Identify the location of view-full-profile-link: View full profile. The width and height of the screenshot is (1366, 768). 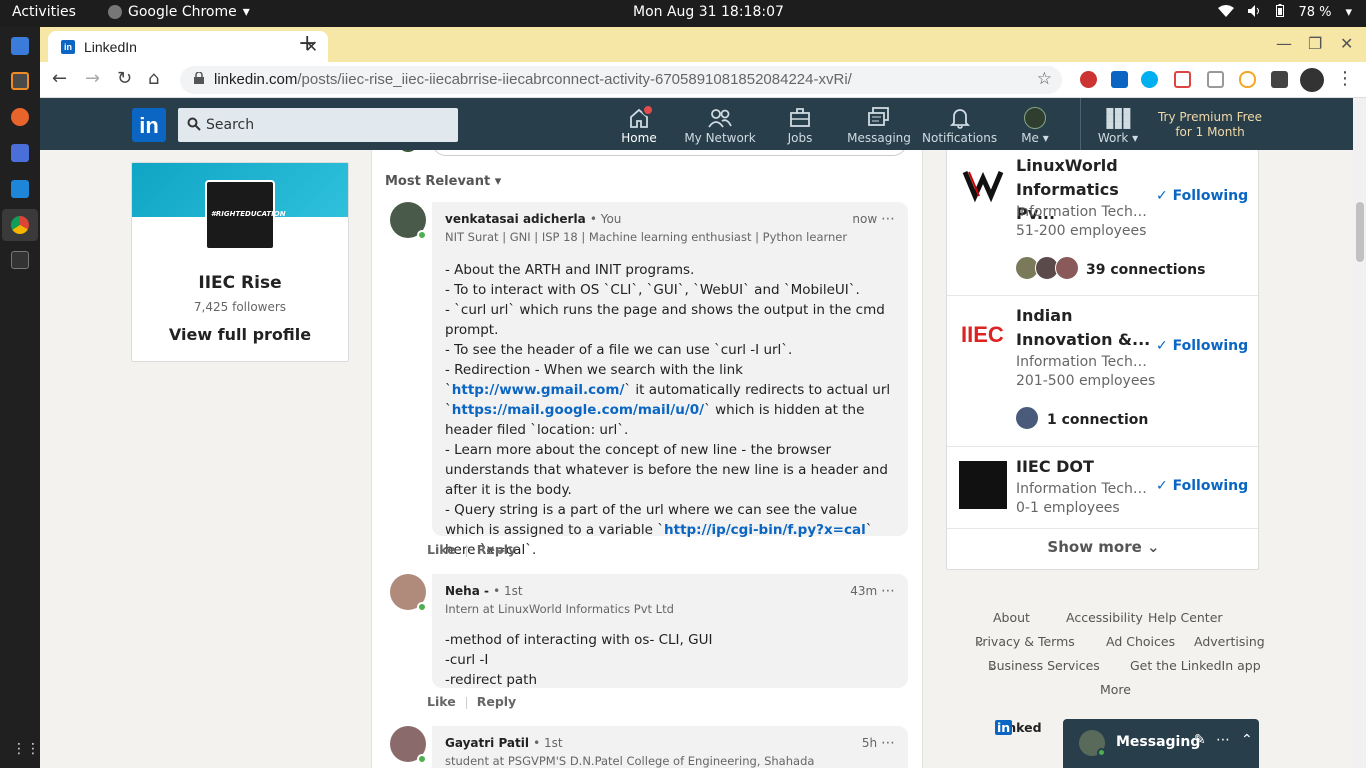
(240, 334).